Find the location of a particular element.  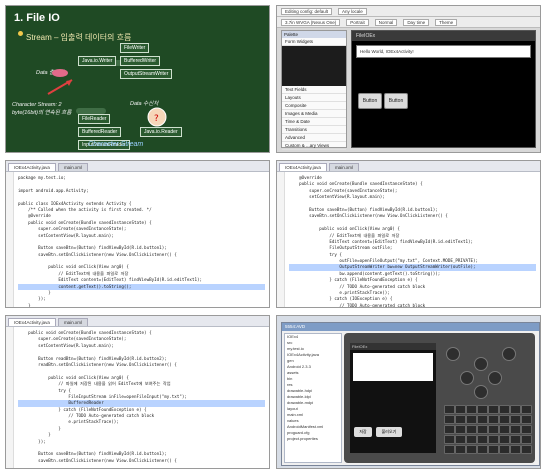

filewriter-box: FileWriter is located at coordinates (135, 48).